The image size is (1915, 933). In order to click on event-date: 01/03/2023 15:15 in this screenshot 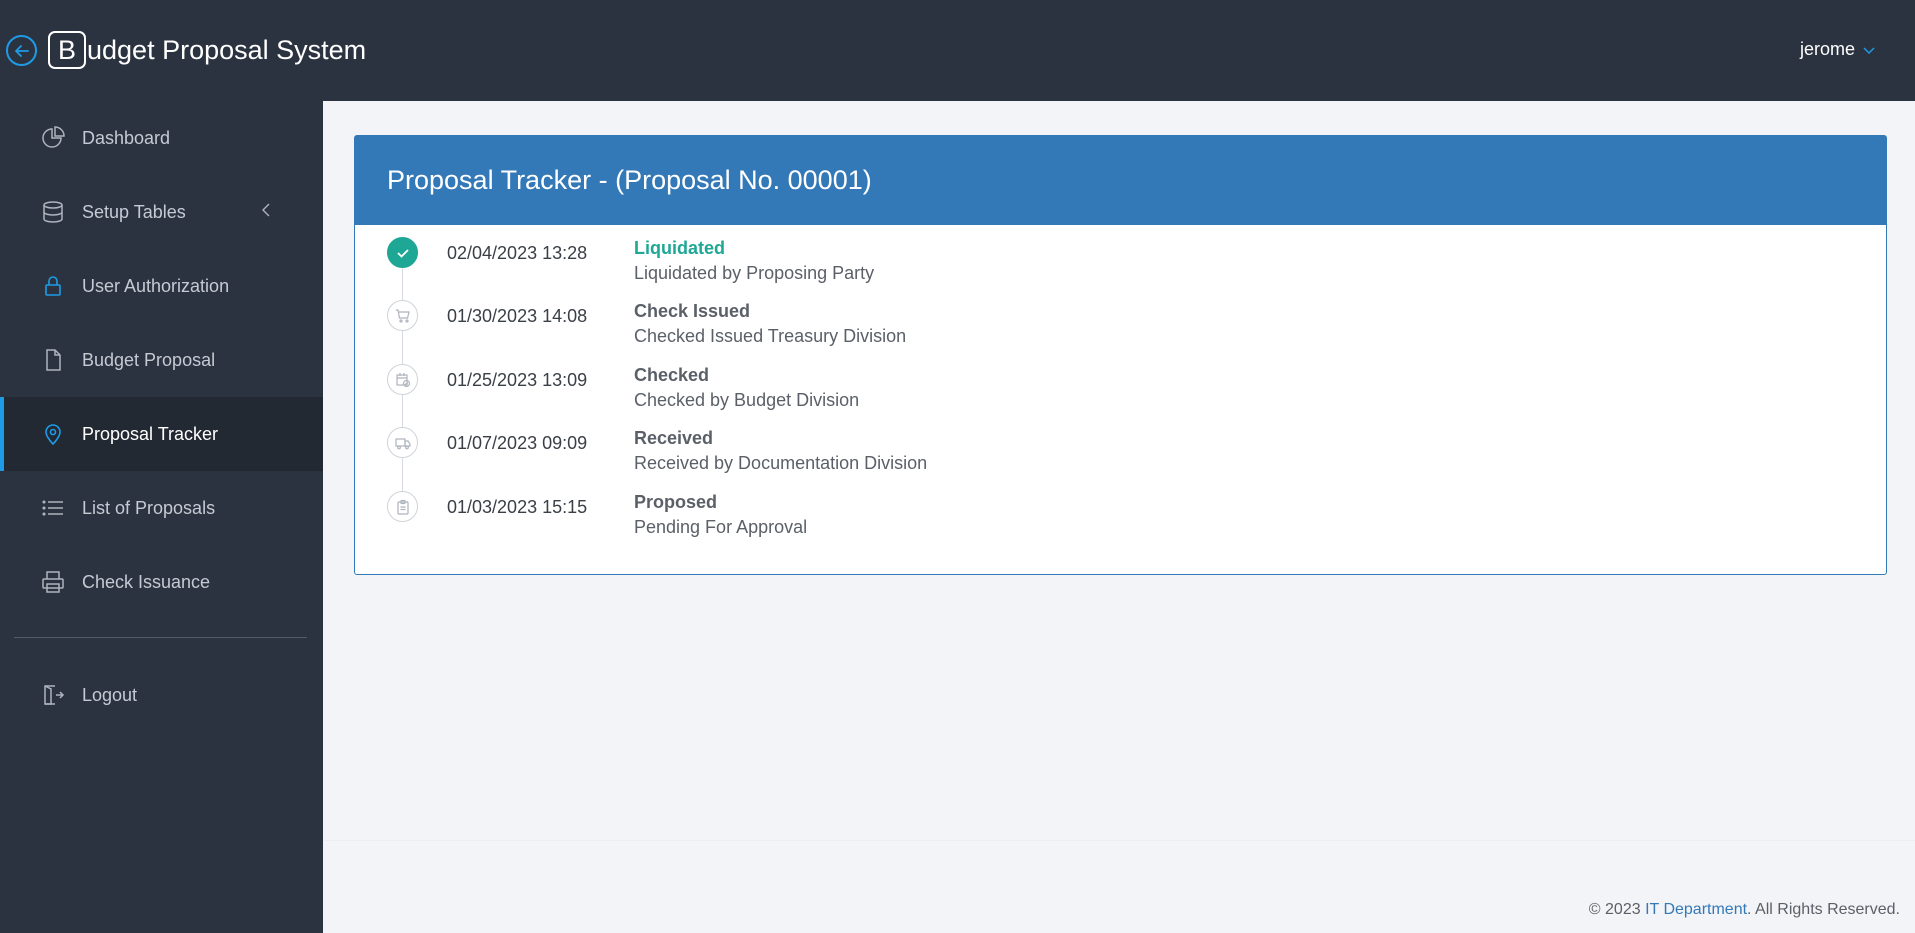, I will do `click(517, 507)`.